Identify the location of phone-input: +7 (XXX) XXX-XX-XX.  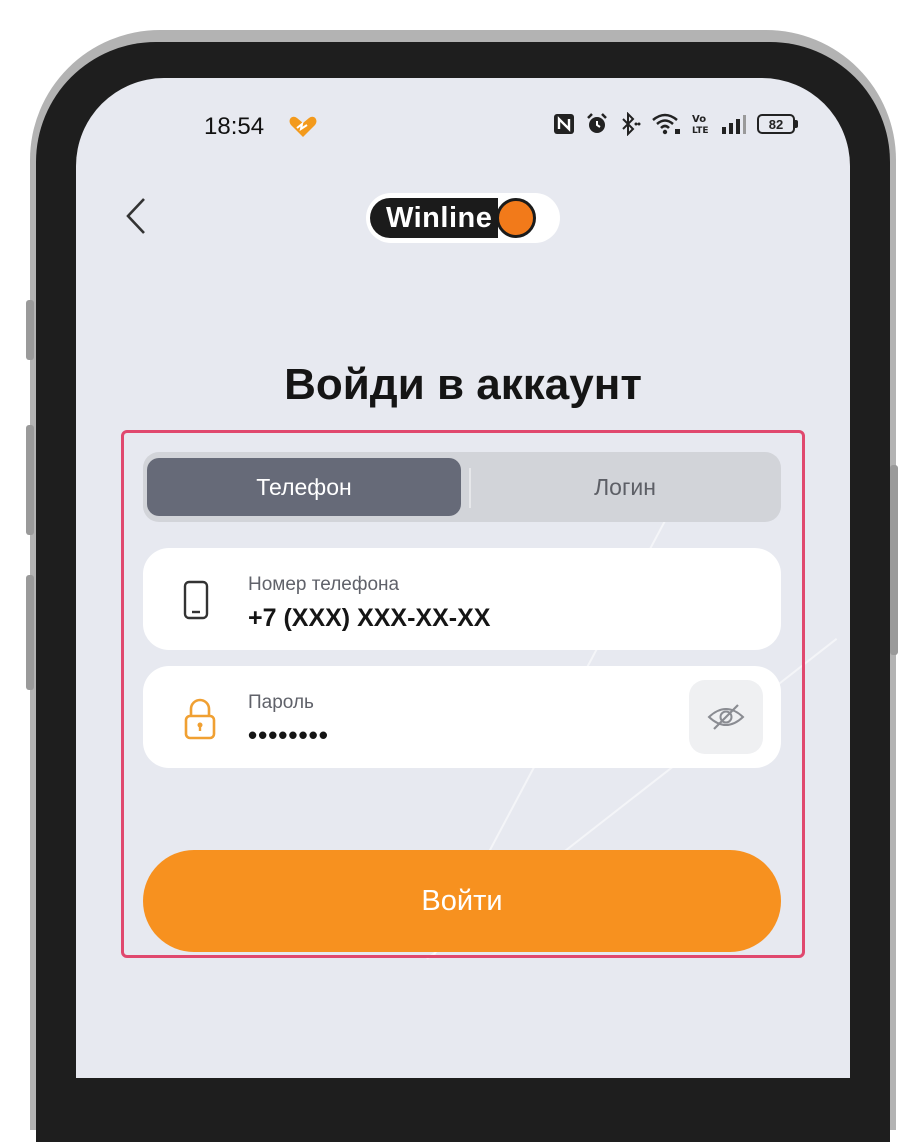
(369, 618).